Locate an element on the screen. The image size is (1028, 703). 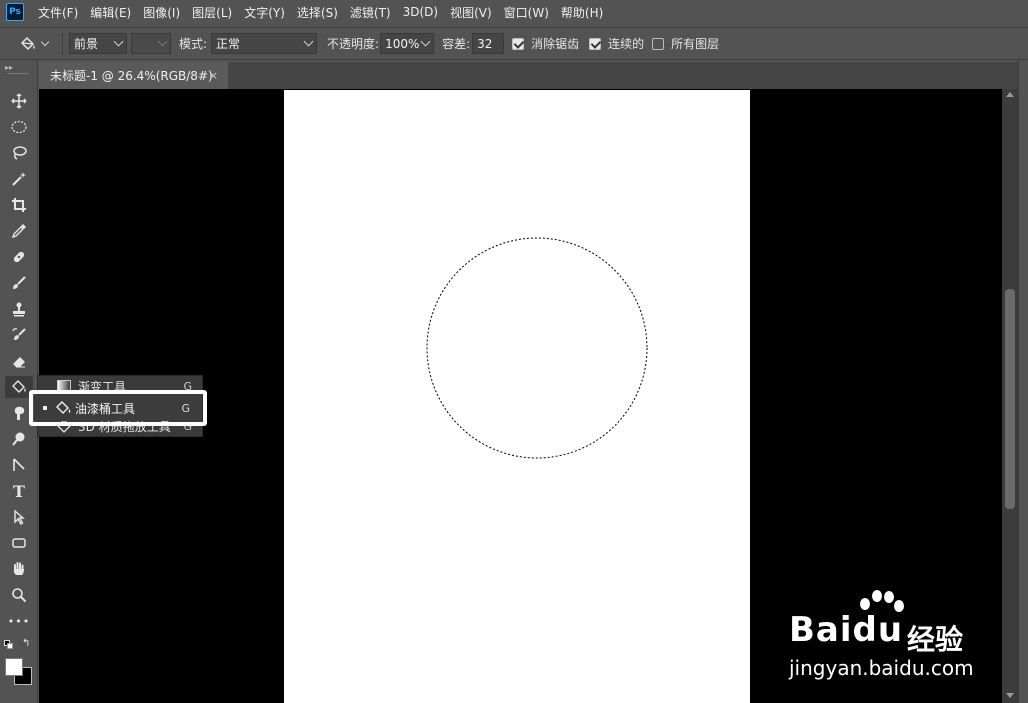
default-colors-icon is located at coordinates (9, 645).